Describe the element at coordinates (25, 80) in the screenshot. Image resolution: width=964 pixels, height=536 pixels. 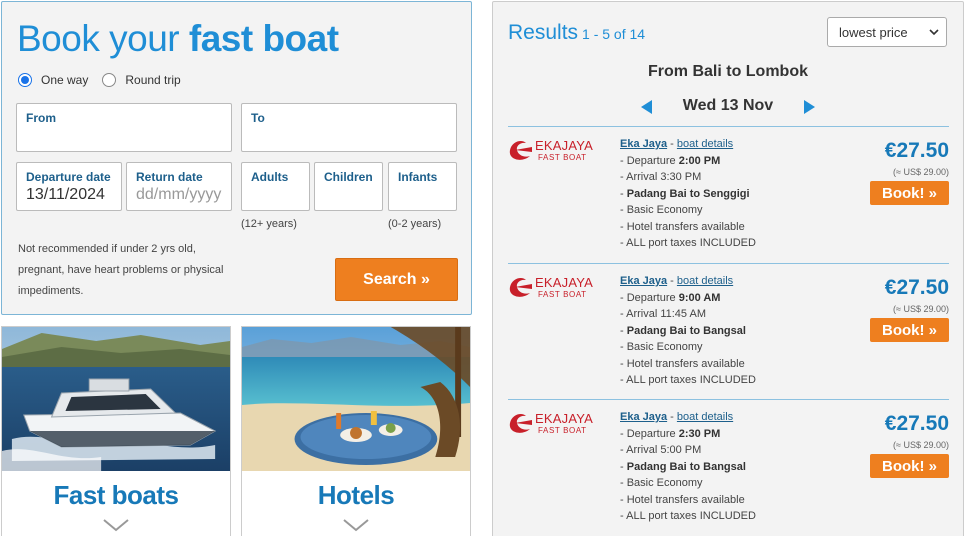
I see `one-way-radio` at that location.